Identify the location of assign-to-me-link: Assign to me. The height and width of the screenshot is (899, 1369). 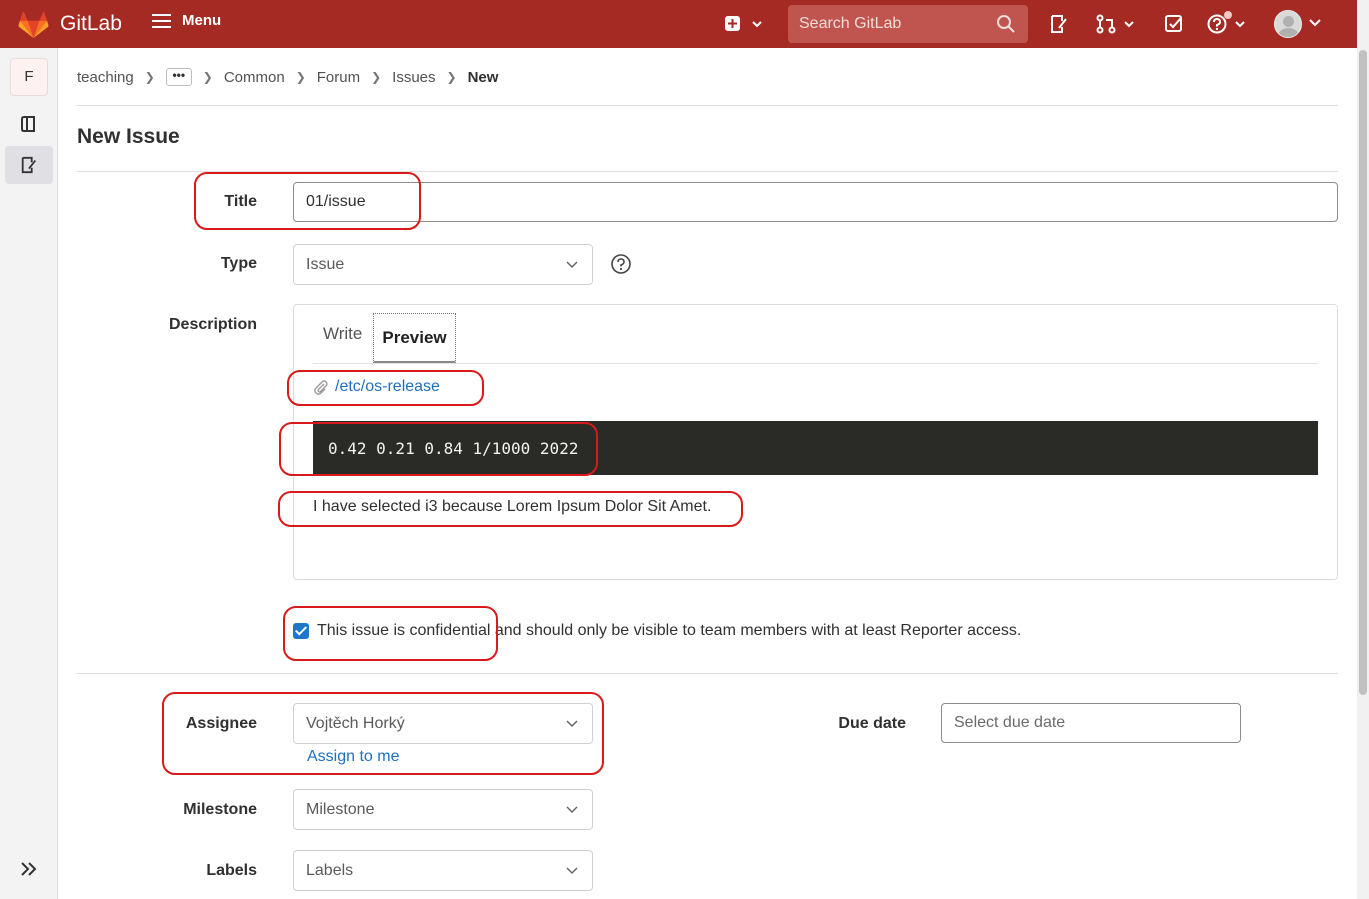
(353, 757).